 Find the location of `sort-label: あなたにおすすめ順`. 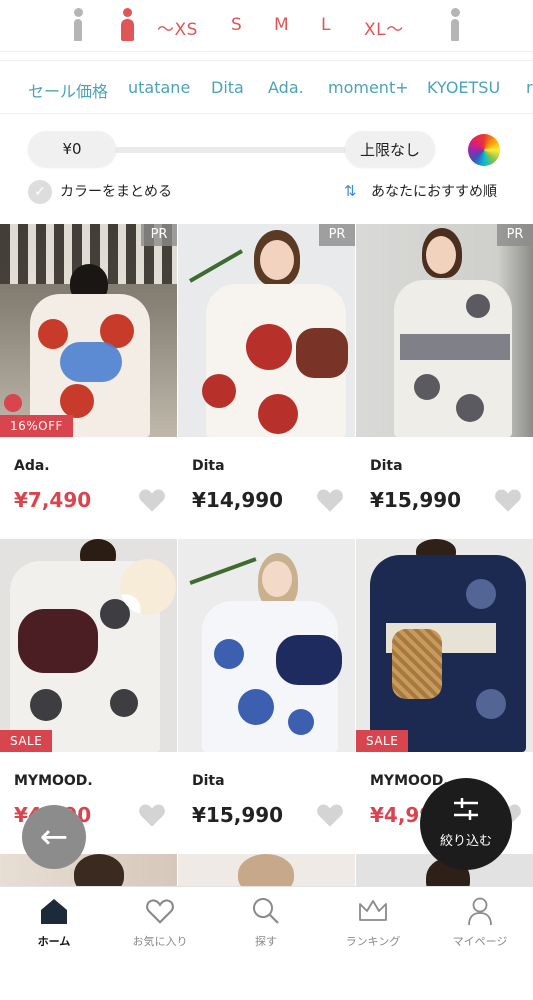

sort-label: あなたにおすすめ順 is located at coordinates (434, 191).